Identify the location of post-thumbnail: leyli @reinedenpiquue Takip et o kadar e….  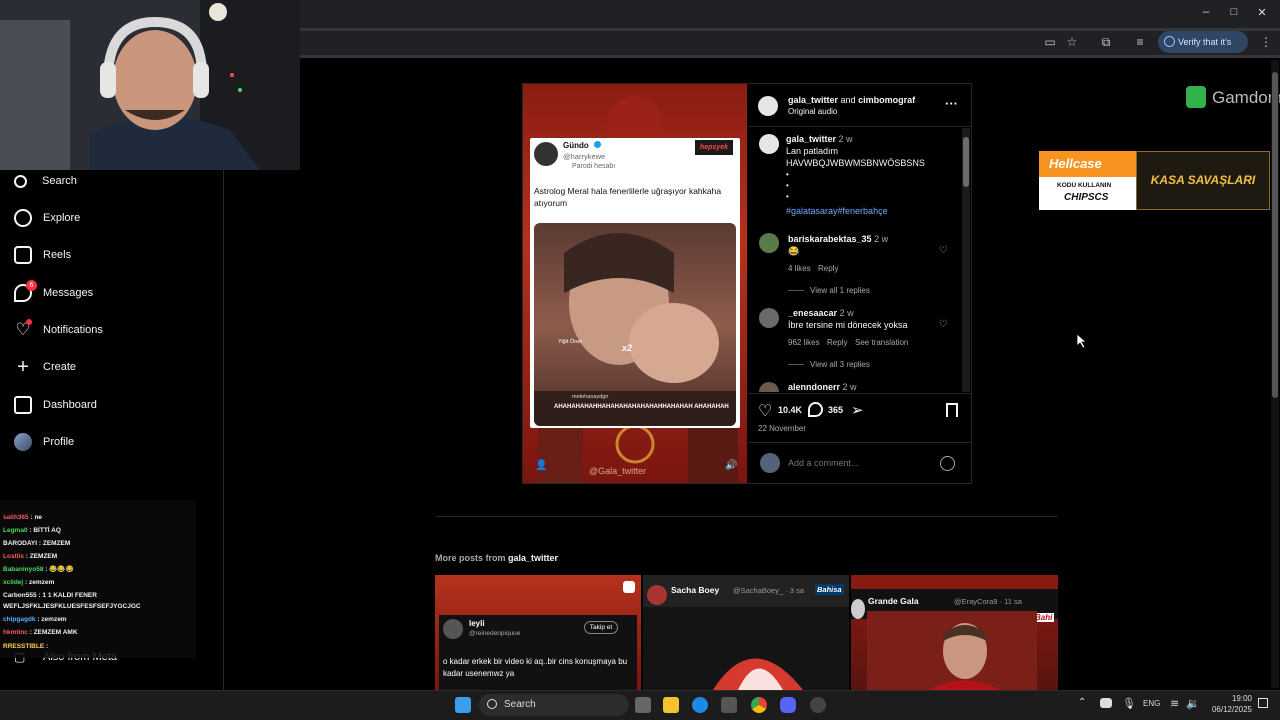
(538, 632).